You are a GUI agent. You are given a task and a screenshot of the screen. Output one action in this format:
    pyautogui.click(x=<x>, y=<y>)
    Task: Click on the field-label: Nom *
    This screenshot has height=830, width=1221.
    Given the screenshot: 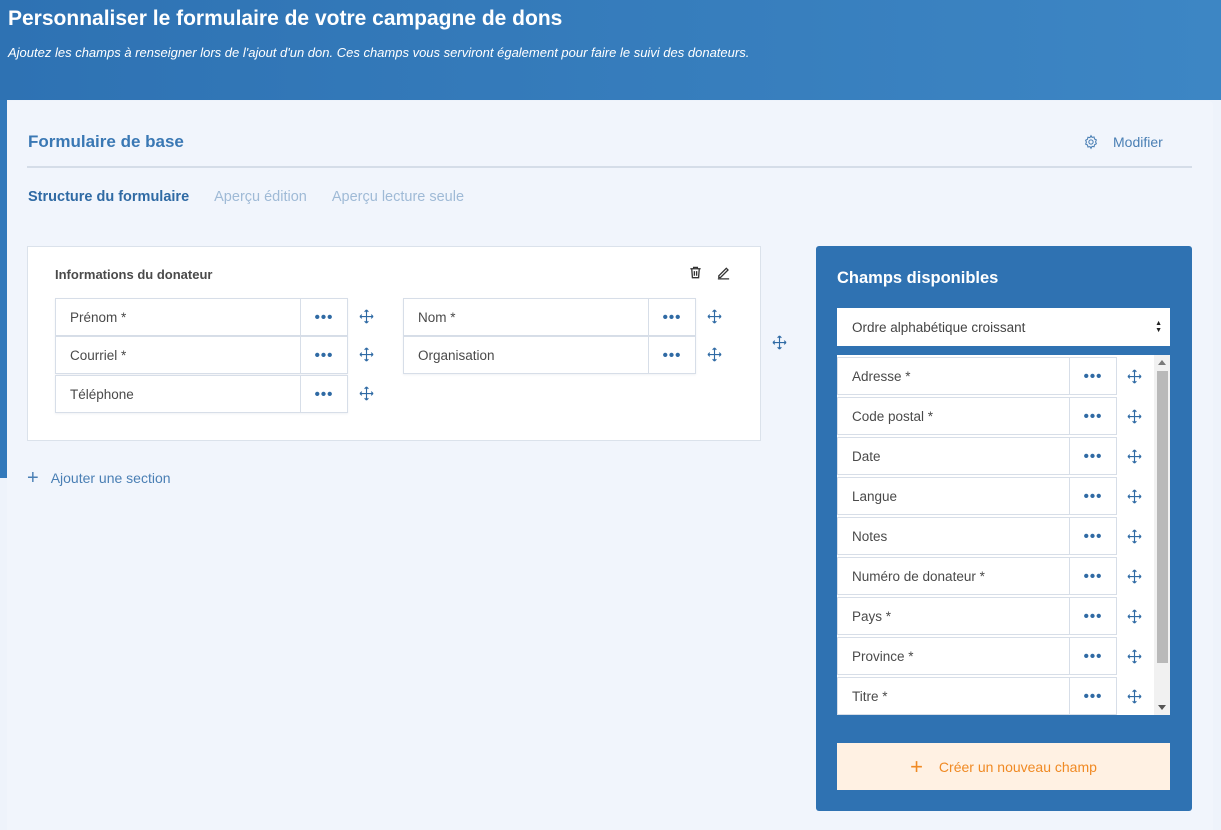 What is the action you would take?
    pyautogui.click(x=437, y=317)
    